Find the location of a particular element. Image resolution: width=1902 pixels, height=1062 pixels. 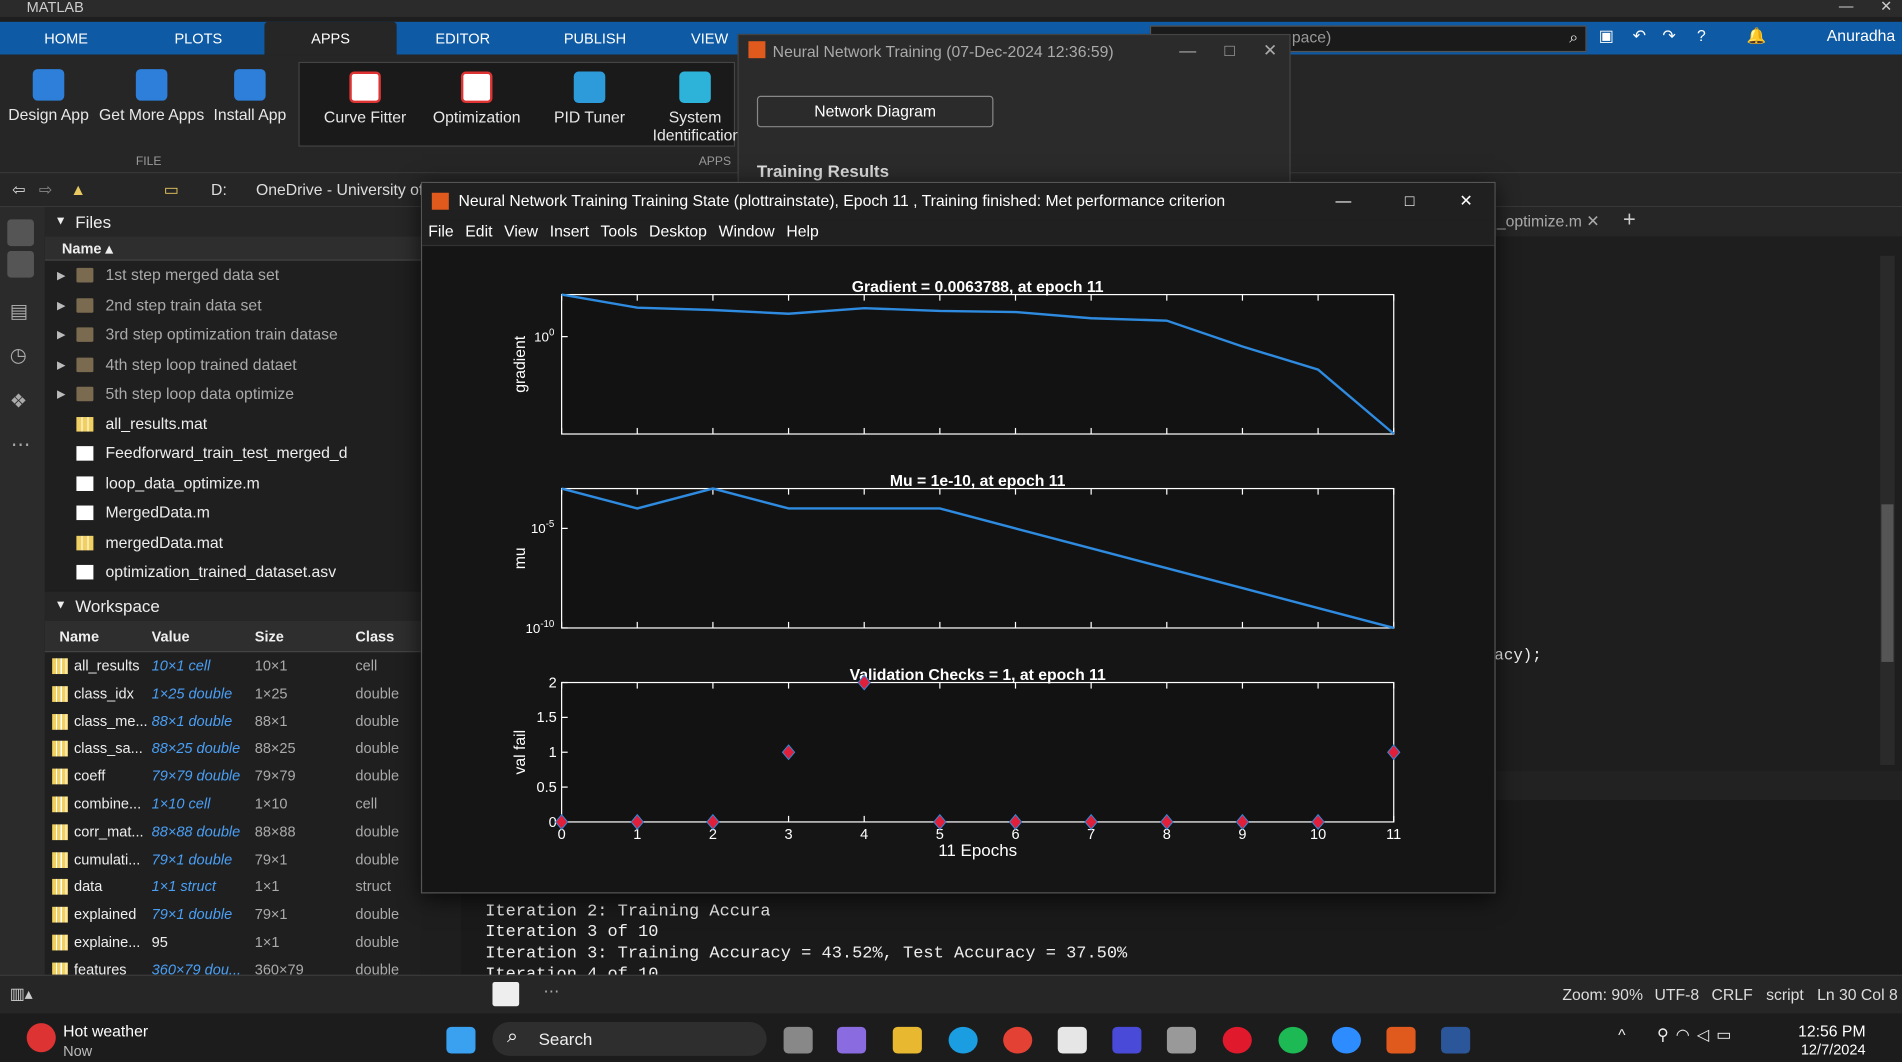

file-item: mergedData.mat is located at coordinates (233, 543).